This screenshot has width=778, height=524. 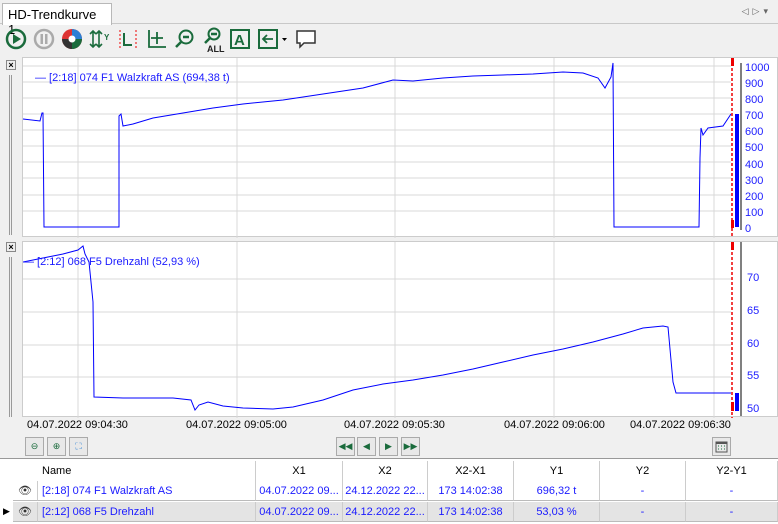 I want to click on y-scale-button: Y, so click(x=100, y=39).